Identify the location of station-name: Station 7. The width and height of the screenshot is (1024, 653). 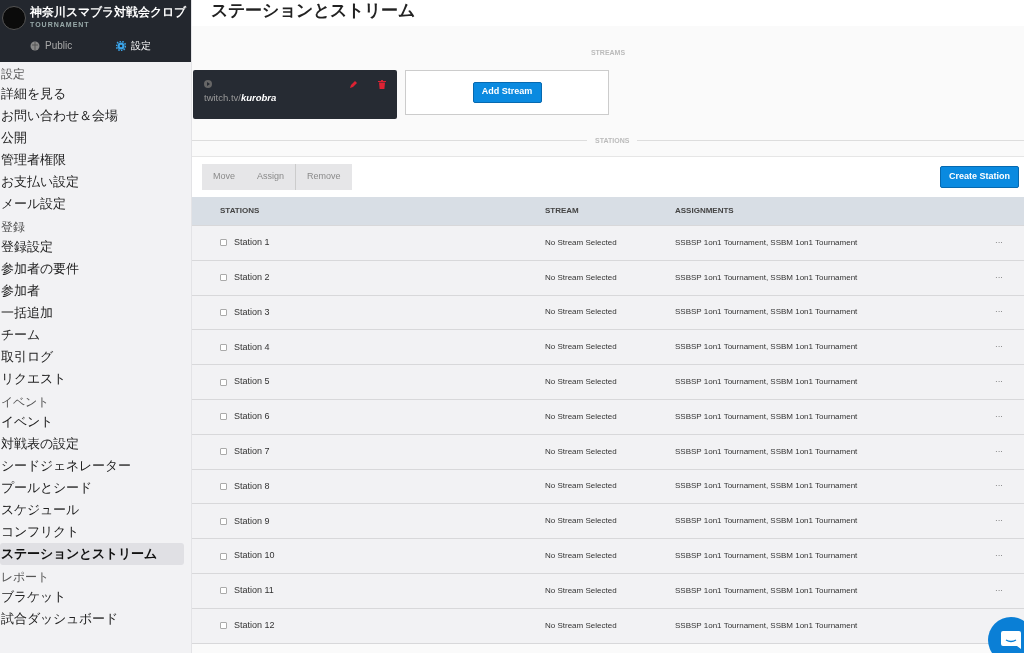
(252, 451).